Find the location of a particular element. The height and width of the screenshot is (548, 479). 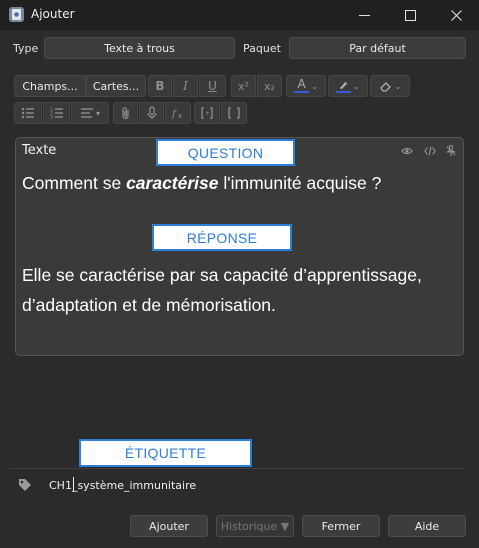

code-icon is located at coordinates (430, 151).